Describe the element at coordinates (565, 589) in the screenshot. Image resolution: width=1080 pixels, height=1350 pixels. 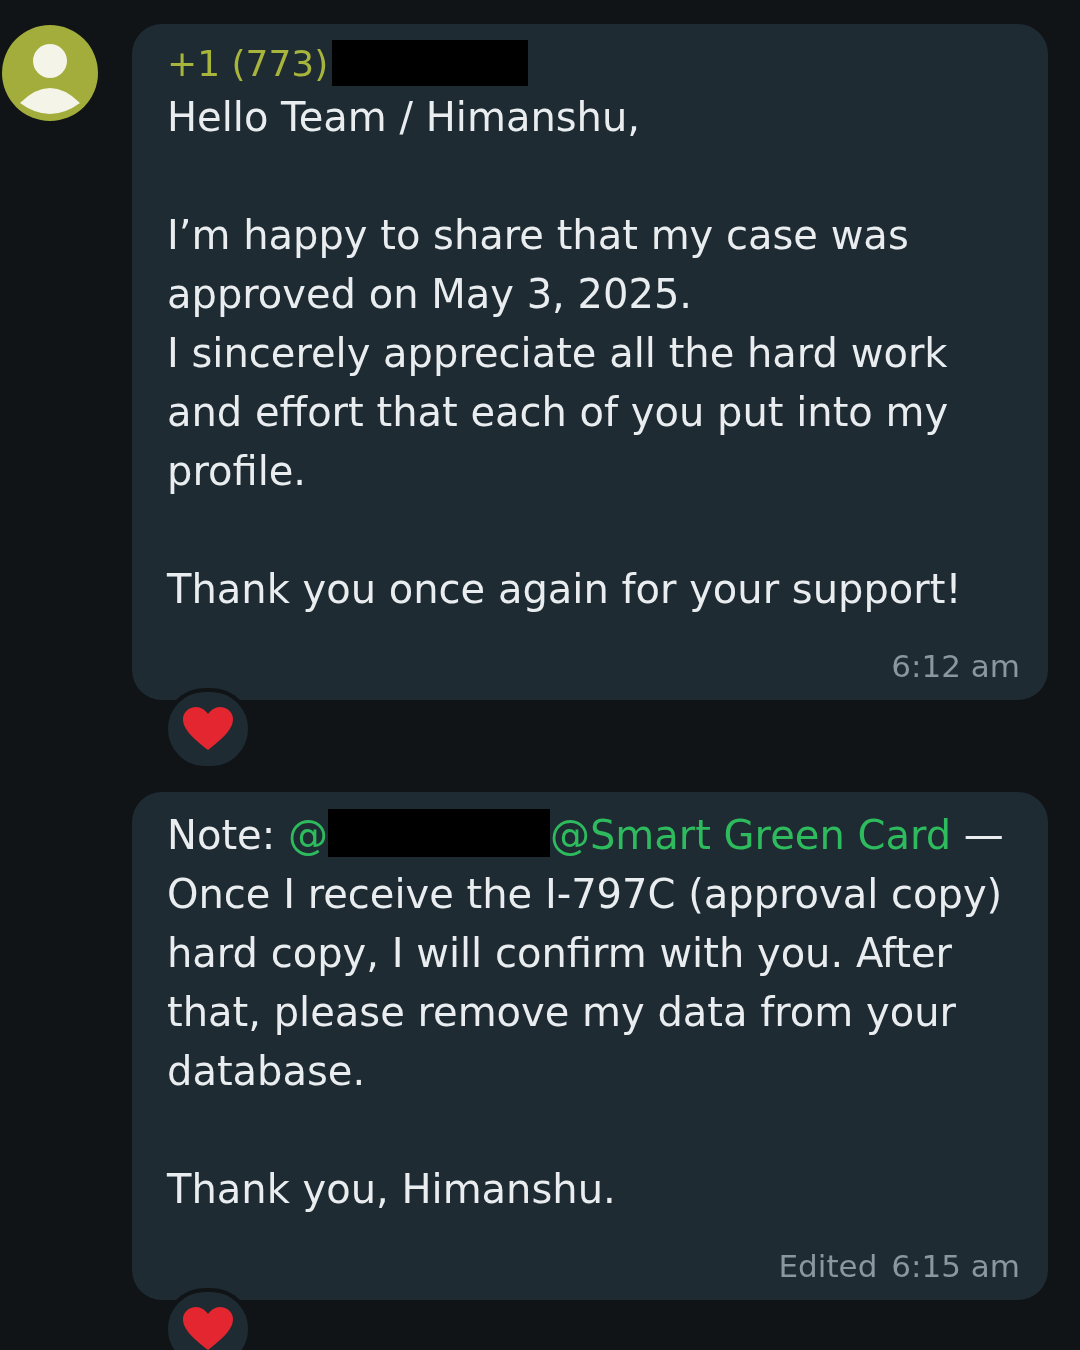
I see `message-text: Thank you once again for your support!` at that location.